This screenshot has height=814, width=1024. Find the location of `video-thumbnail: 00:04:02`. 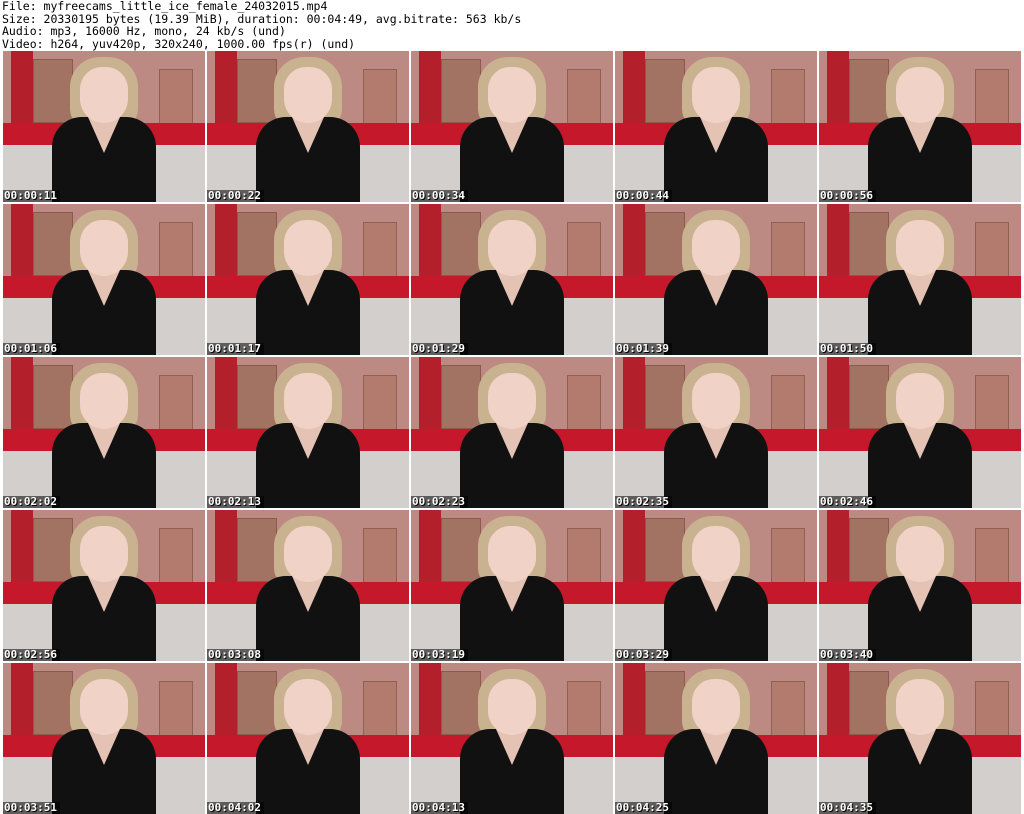

video-thumbnail: 00:04:02 is located at coordinates (308, 738).